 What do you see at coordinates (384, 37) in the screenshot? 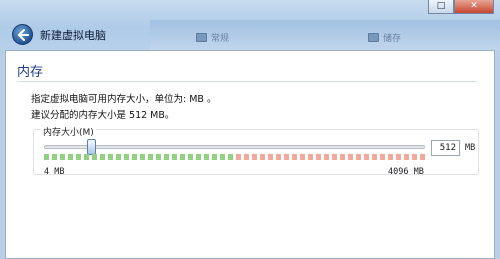
I see `background-tab-storage: 储存` at bounding box center [384, 37].